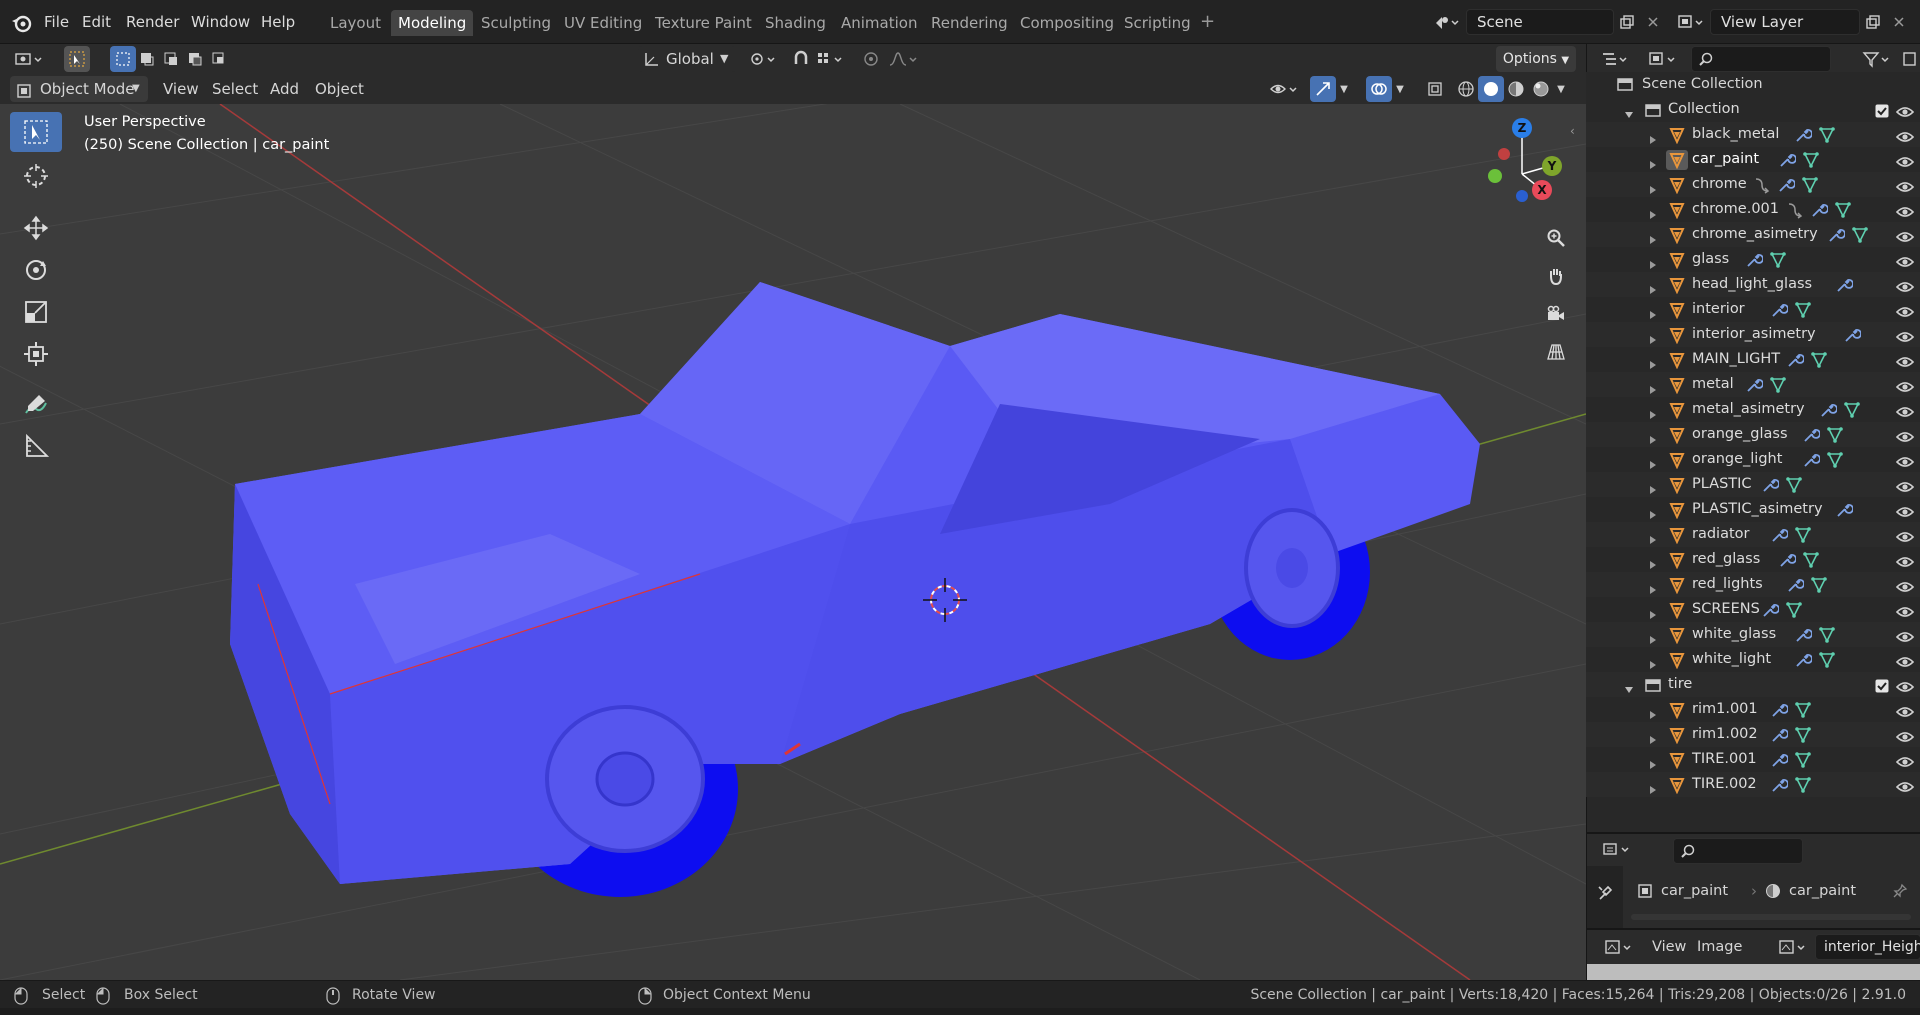  What do you see at coordinates (1605, 893) in the screenshot?
I see `tool-settings-icon` at bounding box center [1605, 893].